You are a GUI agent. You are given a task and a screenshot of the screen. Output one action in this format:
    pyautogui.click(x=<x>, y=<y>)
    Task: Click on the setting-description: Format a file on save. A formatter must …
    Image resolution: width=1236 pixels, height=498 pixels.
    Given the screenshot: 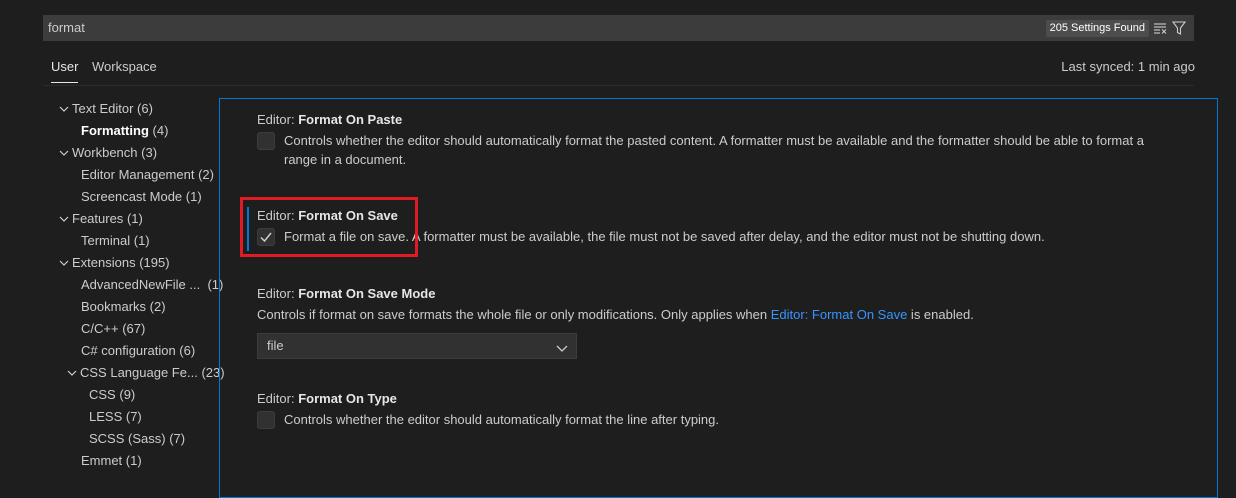 What is the action you would take?
    pyautogui.click(x=664, y=236)
    